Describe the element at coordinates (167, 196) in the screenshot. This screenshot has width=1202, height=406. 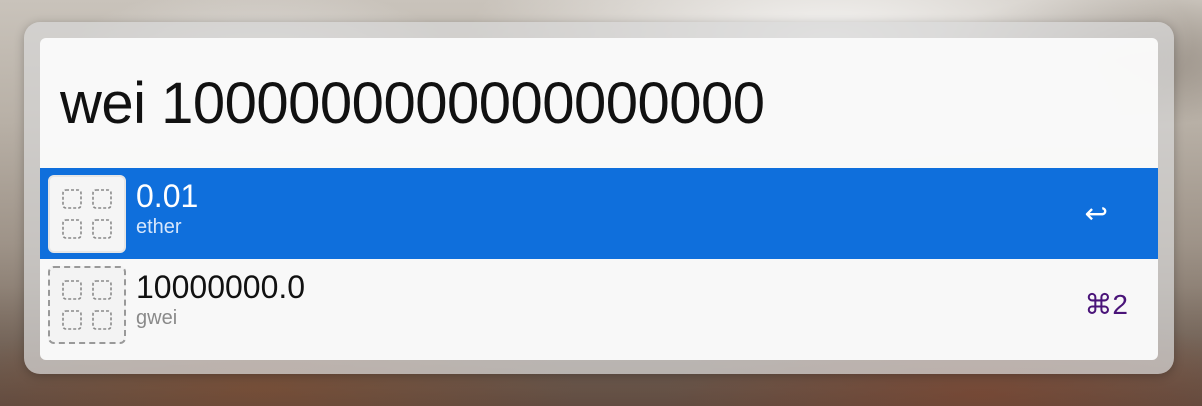
I see `result-title: 0.01` at that location.